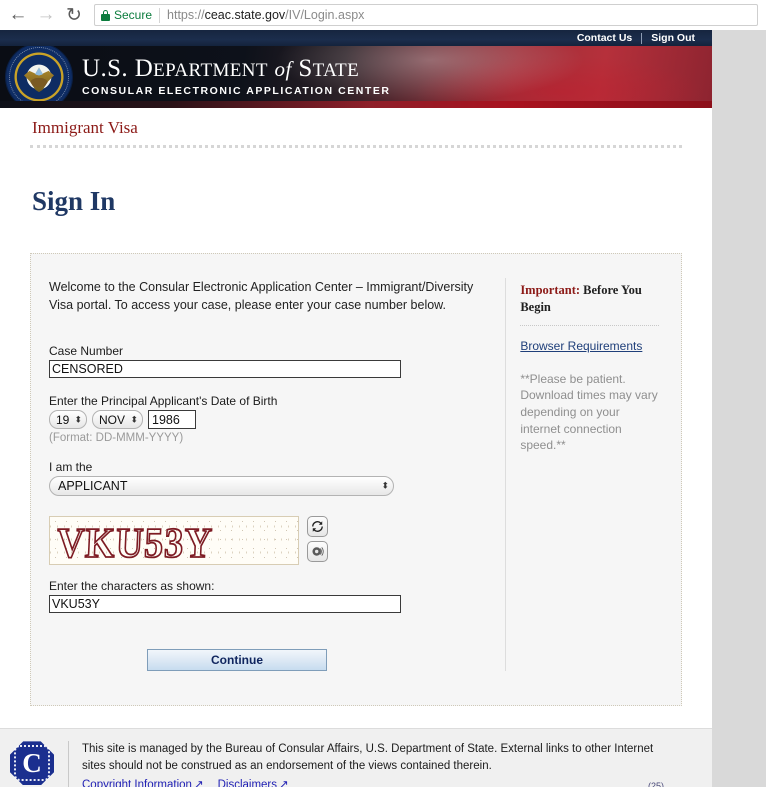 The height and width of the screenshot is (787, 766). Describe the element at coordinates (245, 15) in the screenshot. I see `url-host: ceac.state.gov` at that location.